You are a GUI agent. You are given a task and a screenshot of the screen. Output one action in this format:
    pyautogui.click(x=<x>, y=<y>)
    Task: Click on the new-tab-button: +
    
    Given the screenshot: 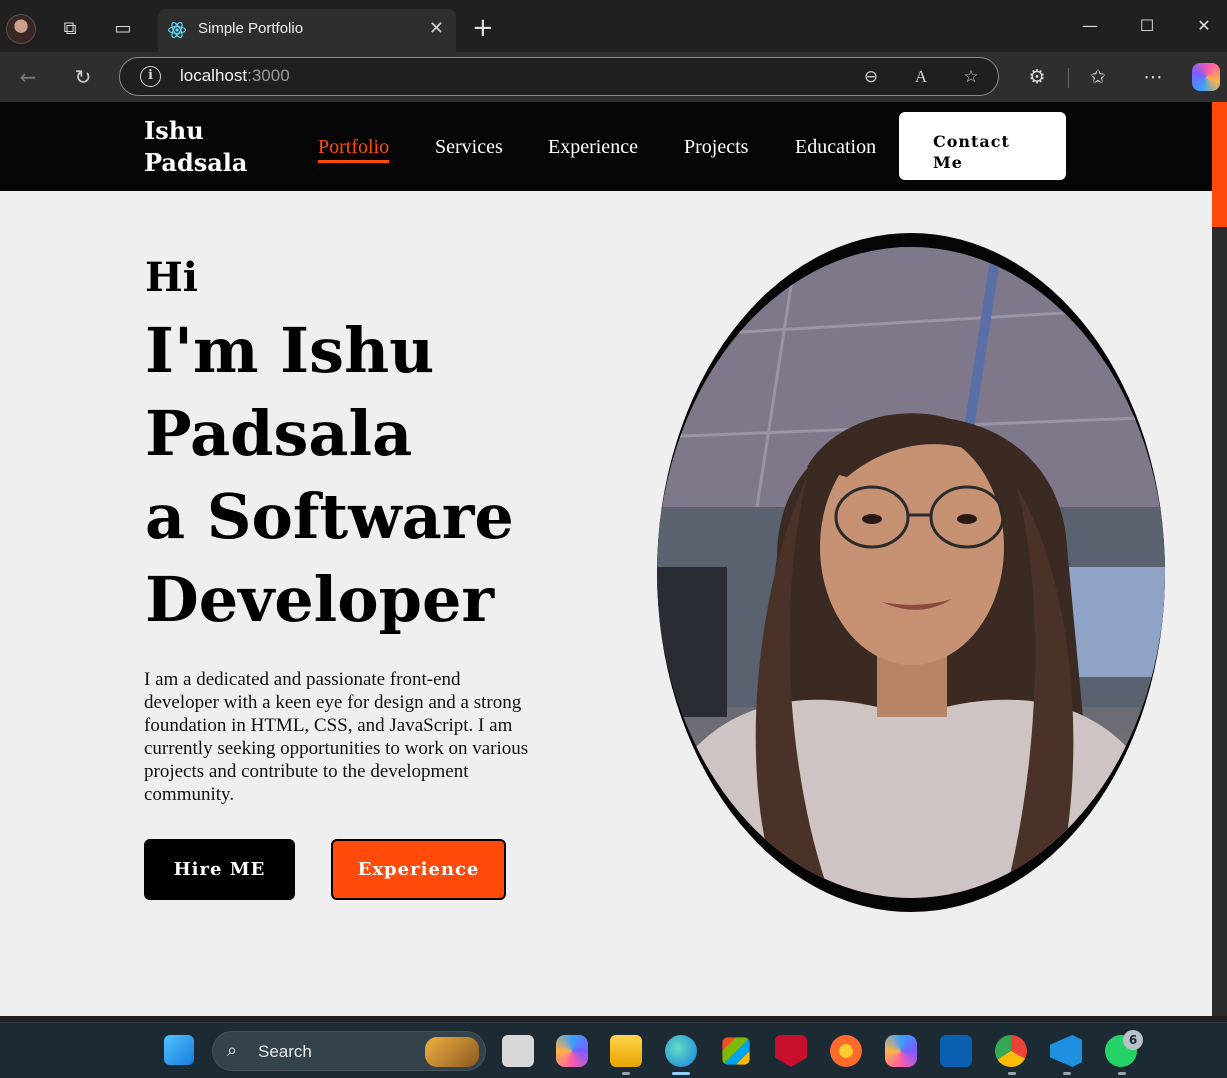 What is the action you would take?
    pyautogui.click(x=483, y=28)
    